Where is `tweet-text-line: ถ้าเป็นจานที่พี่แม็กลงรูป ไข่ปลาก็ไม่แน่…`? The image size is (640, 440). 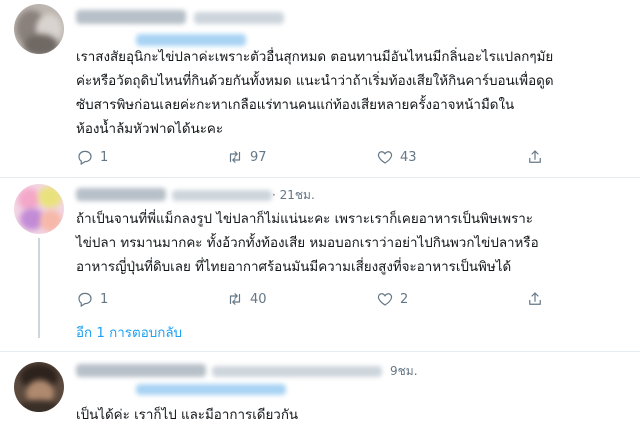
tweet-text-line: ถ้าเป็นจานที่พี่แม็กลงรูป ไข่ปลาก็ไม่แน่… is located at coordinates (304, 219).